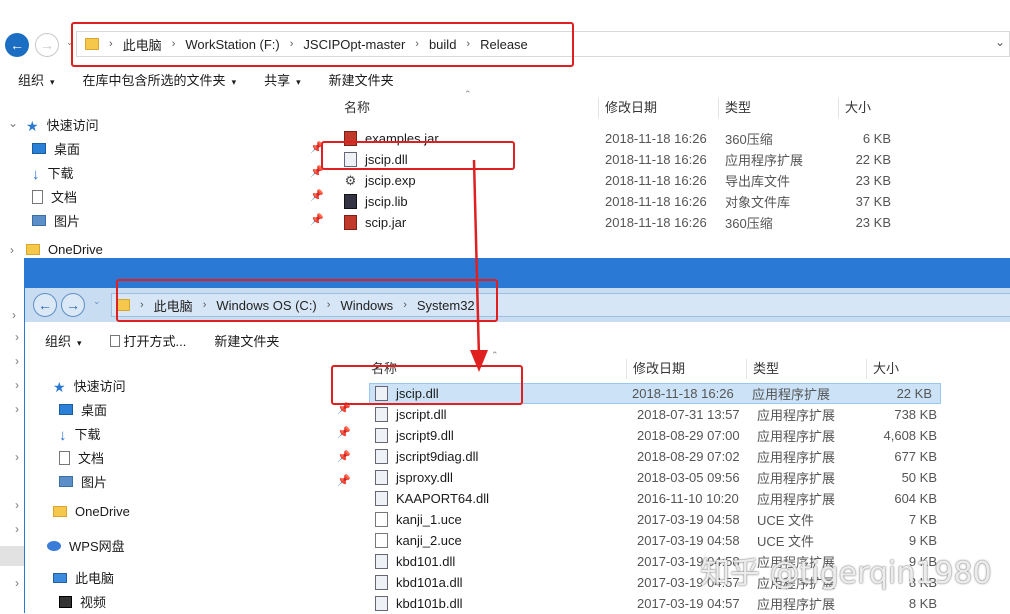 The width and height of the screenshot is (1010, 614). I want to click on file-name: jscip.lib, so click(386, 201).